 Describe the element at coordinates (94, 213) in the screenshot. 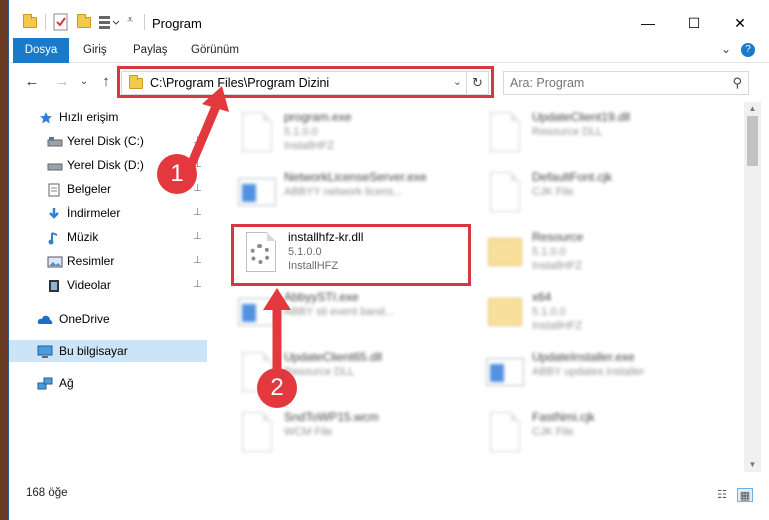

I see `sidebar-item-label: İndirmeler` at that location.